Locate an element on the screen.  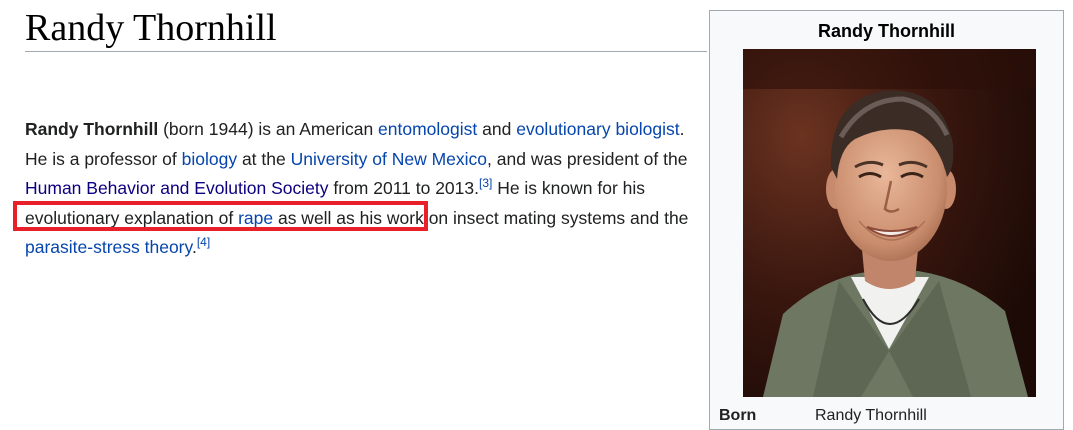
title-divider is located at coordinates (366, 51).